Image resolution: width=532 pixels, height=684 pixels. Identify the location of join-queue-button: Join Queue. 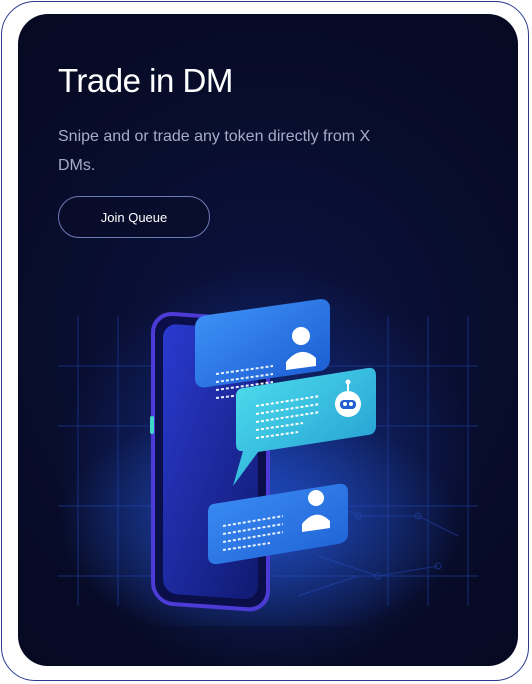
(134, 217).